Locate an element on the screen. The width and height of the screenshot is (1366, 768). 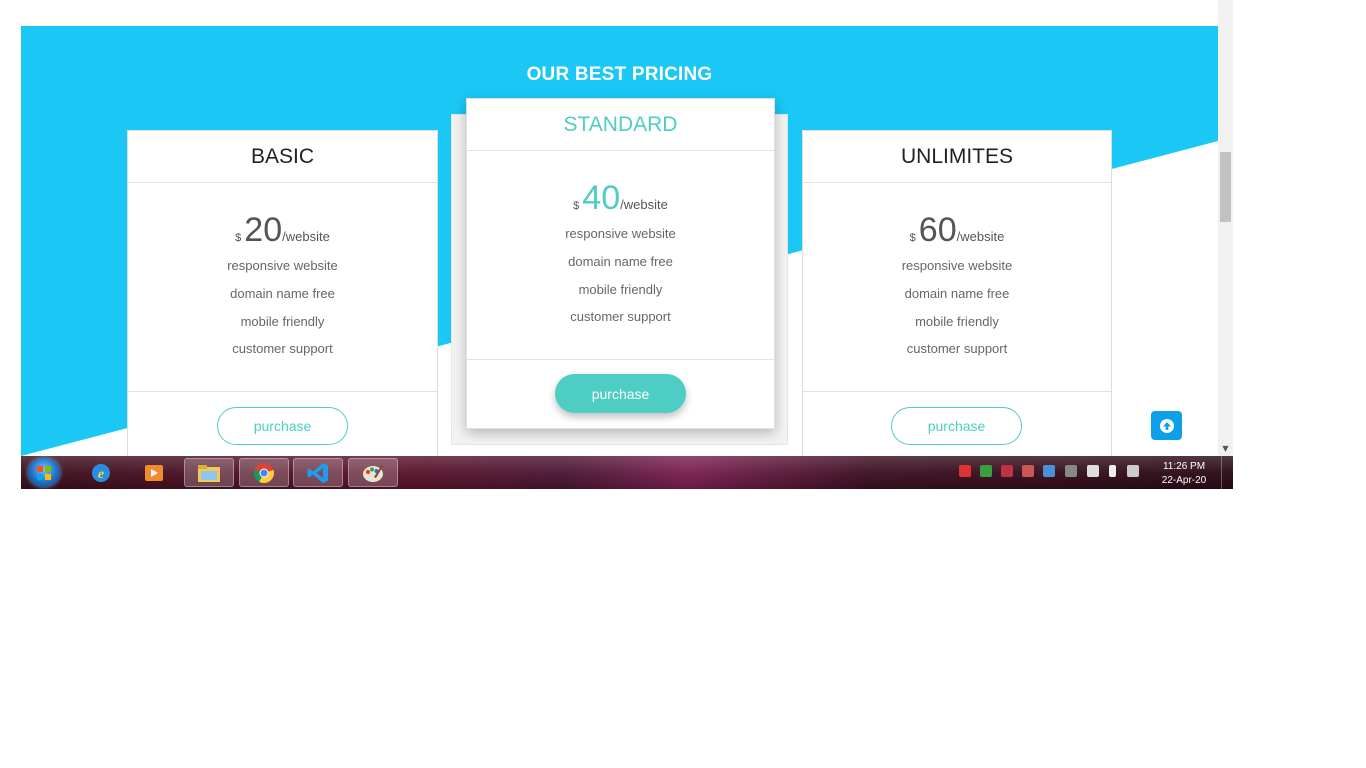
windows-start-icon is located at coordinates (44, 472).